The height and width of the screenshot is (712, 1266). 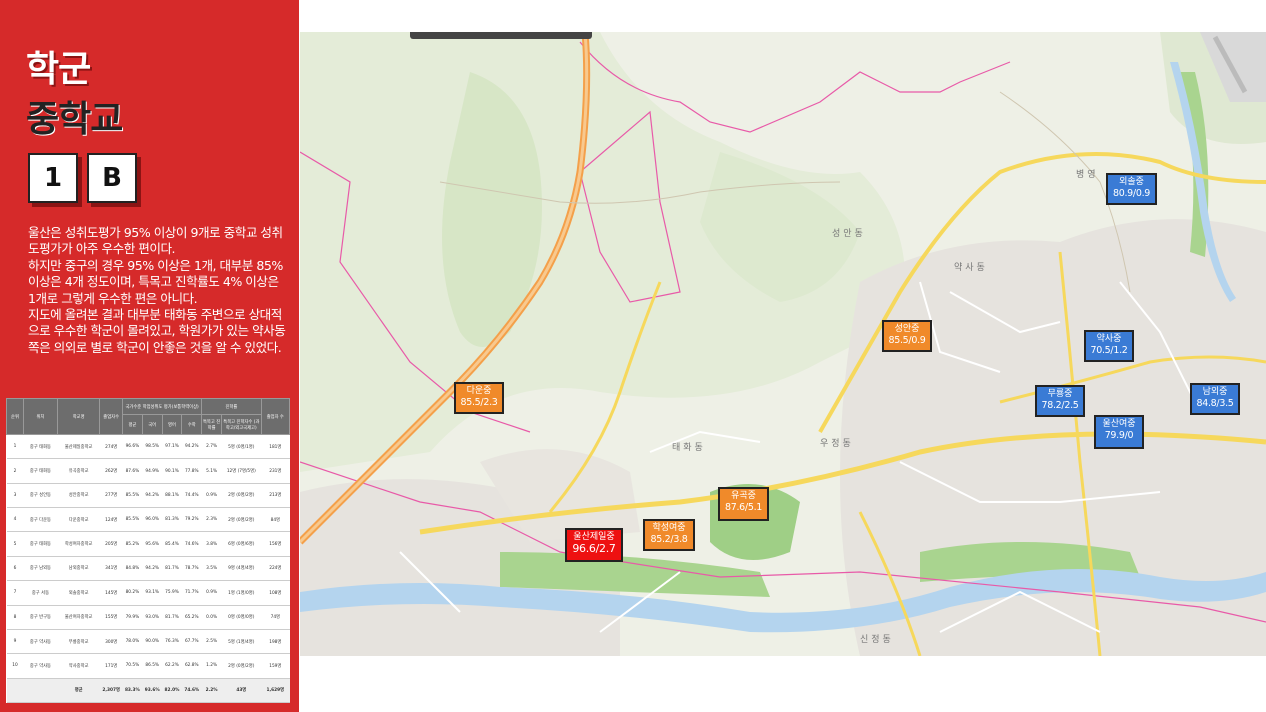 What do you see at coordinates (74, 119) in the screenshot?
I see `title-line-2: 중학교` at bounding box center [74, 119].